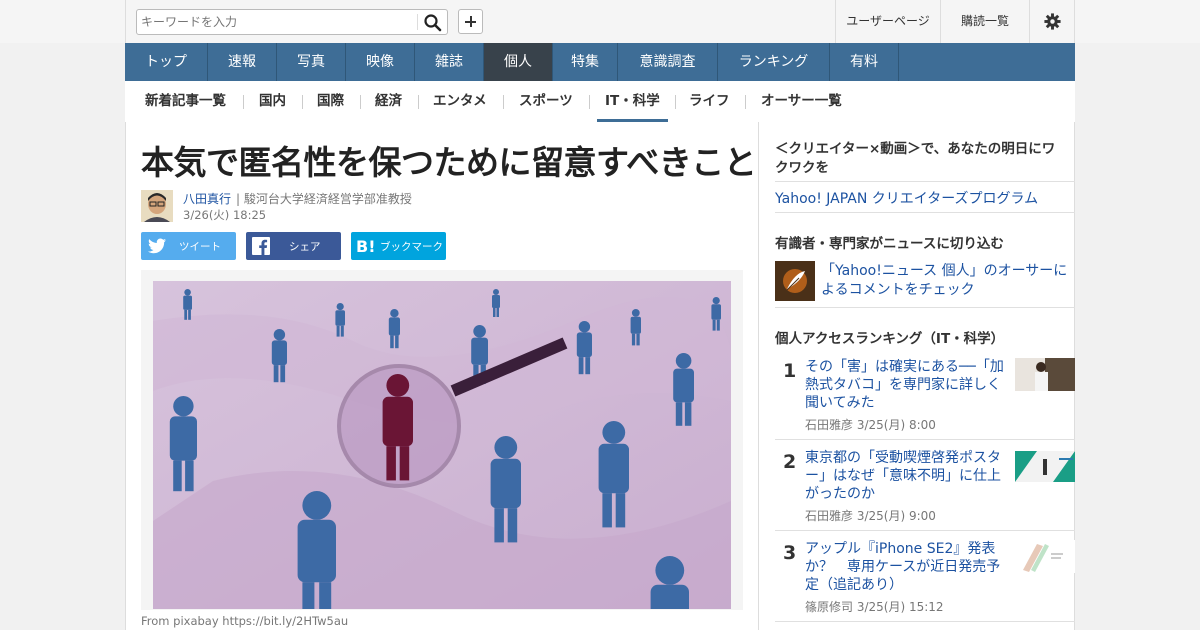 The width and height of the screenshot is (1200, 630). What do you see at coordinates (915, 158) in the screenshot?
I see `promo-heading: ＜クリエイター×動画＞で、あなたの明日にワクワクを` at bounding box center [915, 158].